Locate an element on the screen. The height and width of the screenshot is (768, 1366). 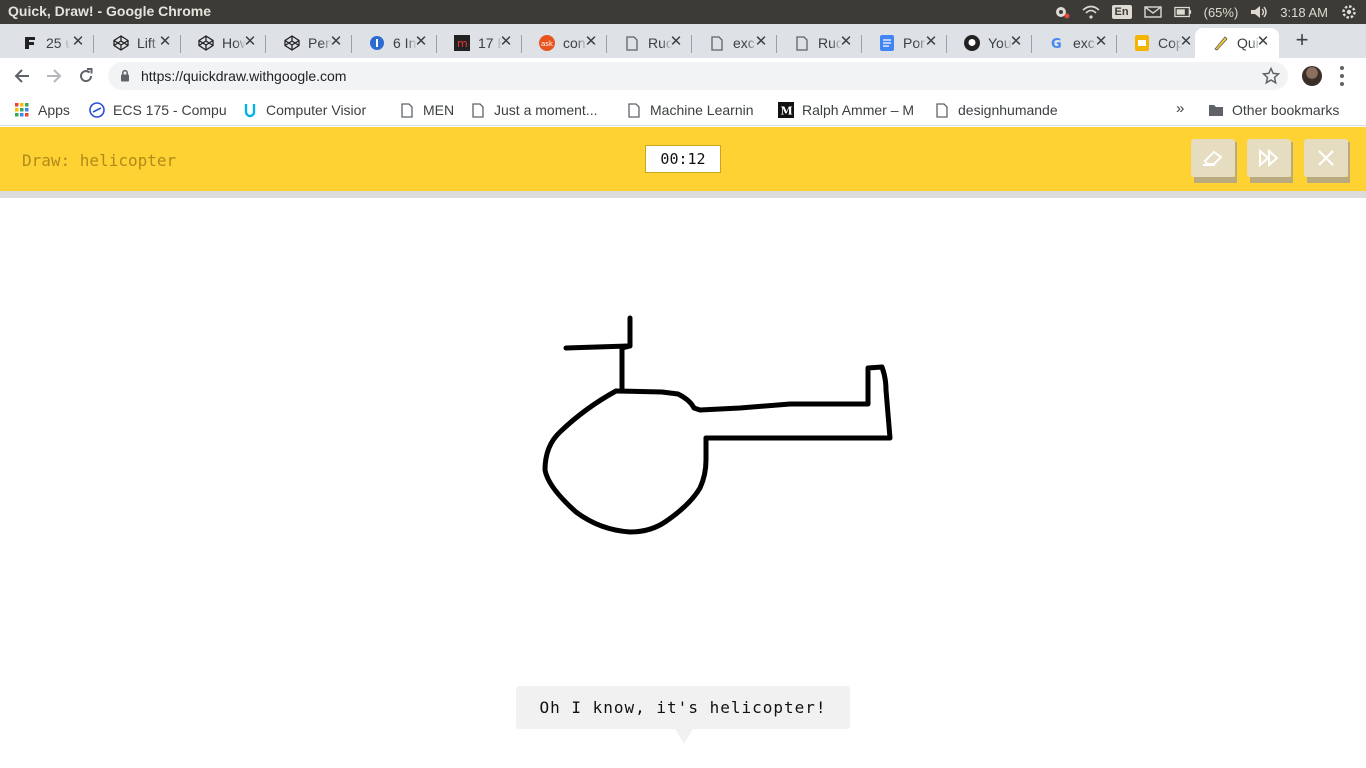
bookmarks-overflow-button: » is located at coordinates (1180, 108).